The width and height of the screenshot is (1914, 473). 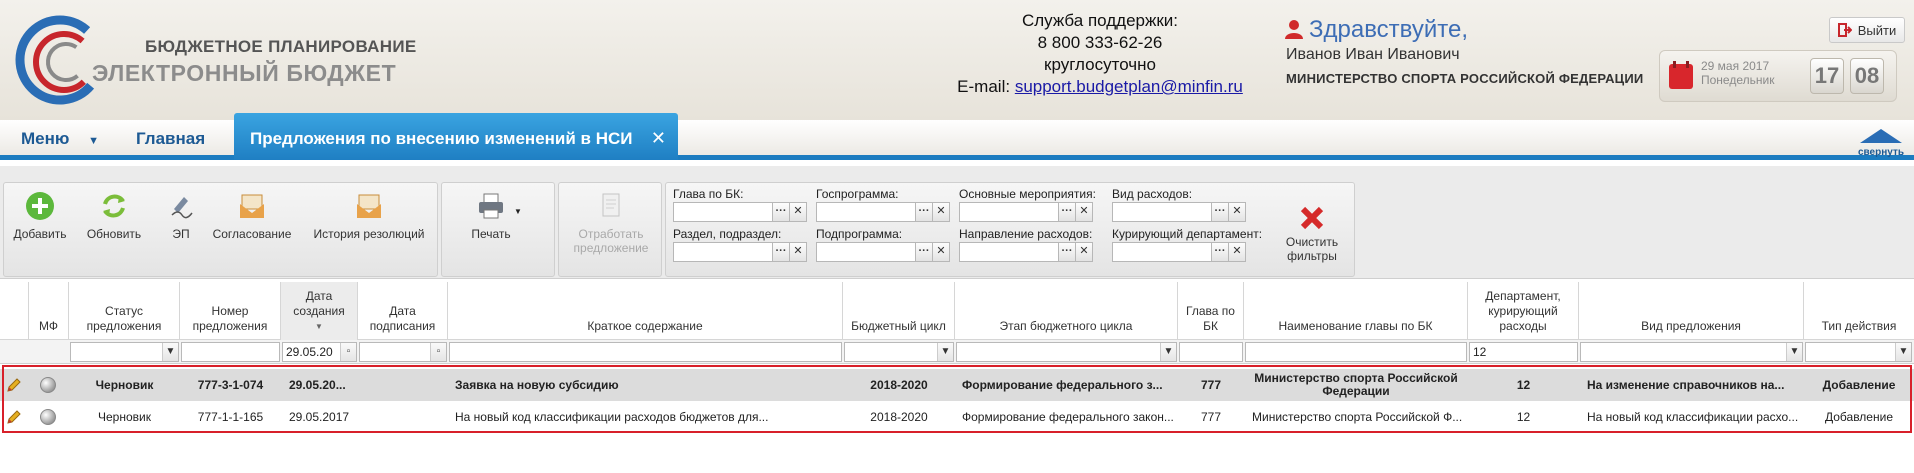 I want to click on filter-gosprogramma: ··· ✕, so click(x=883, y=212).